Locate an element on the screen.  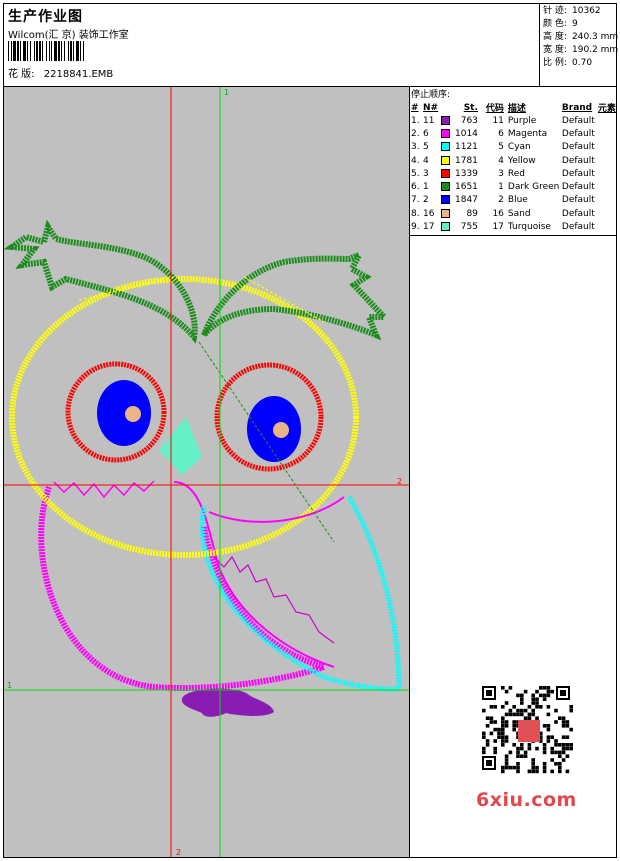
stat-label: 颜 色: is located at coordinates (555, 24).